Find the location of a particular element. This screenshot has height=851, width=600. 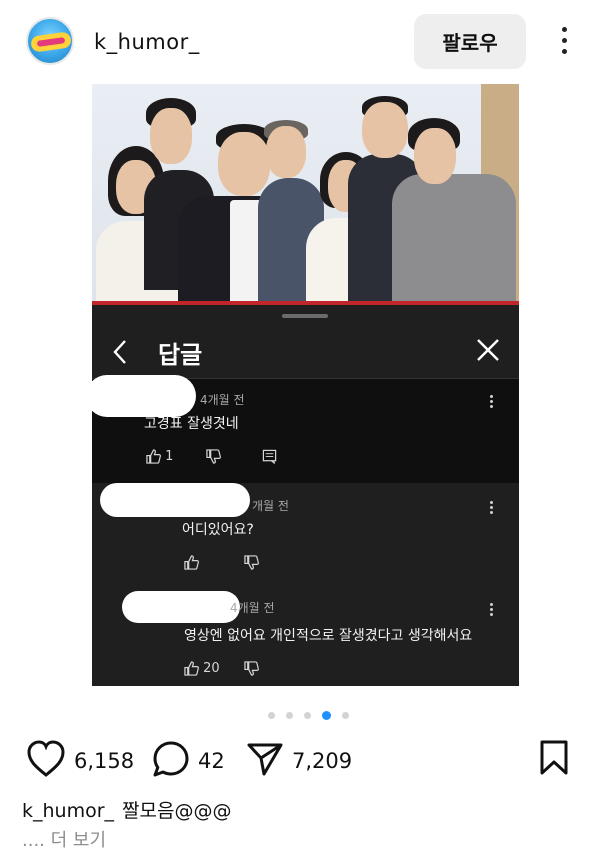

reply-item: 4개월 전 고경표 잘생겻네 1 is located at coordinates (305, 429).